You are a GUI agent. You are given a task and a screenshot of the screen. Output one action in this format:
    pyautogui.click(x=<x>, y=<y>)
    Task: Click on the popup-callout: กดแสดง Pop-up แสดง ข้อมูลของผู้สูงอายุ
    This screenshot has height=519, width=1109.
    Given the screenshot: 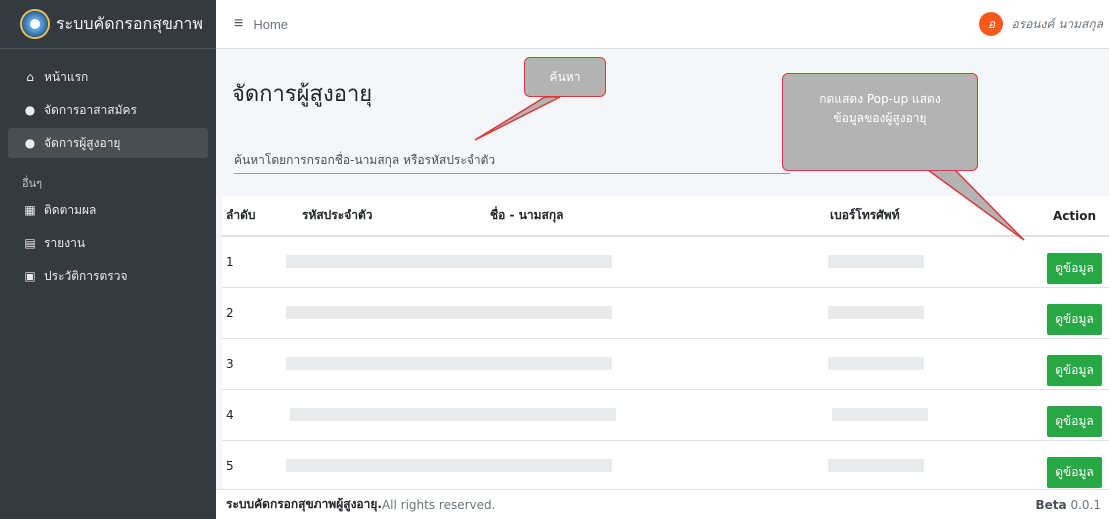 What is the action you would take?
    pyautogui.click(x=880, y=122)
    